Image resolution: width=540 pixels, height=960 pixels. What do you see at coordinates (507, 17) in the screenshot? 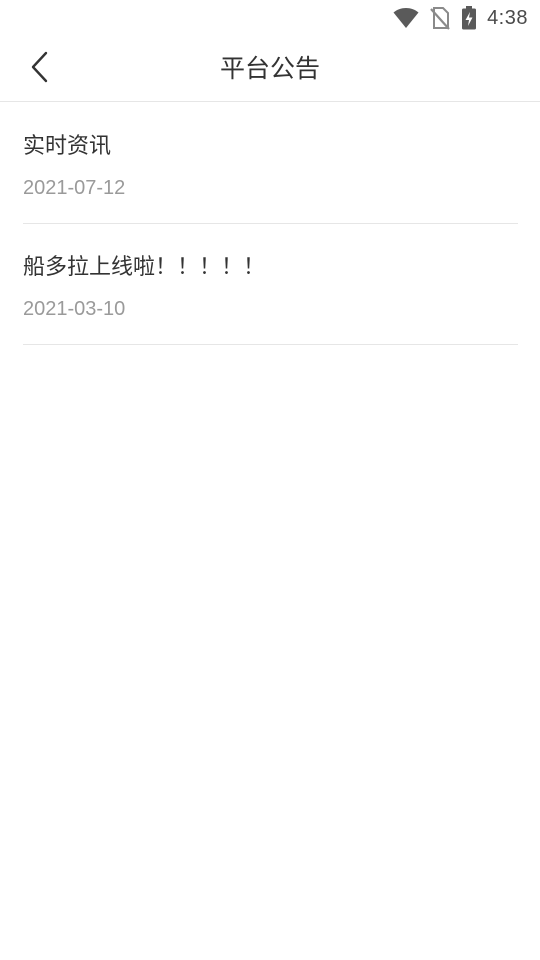
I see `status-time: 4:38` at bounding box center [507, 17].